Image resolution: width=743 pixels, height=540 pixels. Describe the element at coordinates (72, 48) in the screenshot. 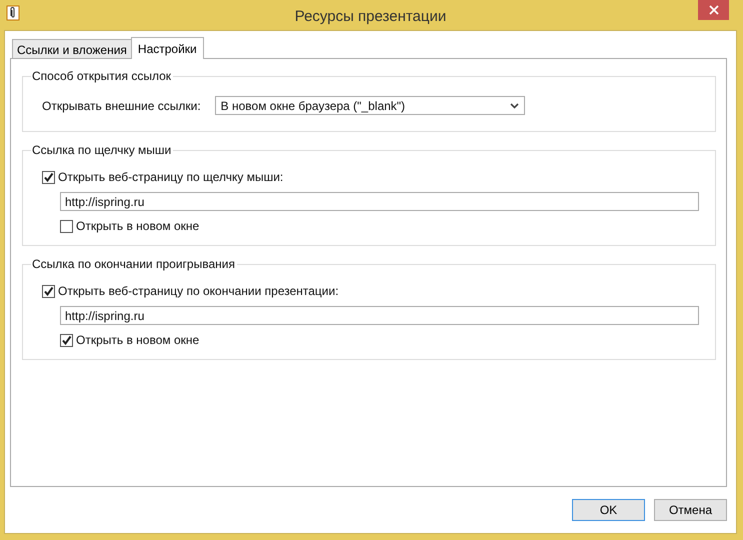

I see `tab: Ссылки и вложения` at that location.